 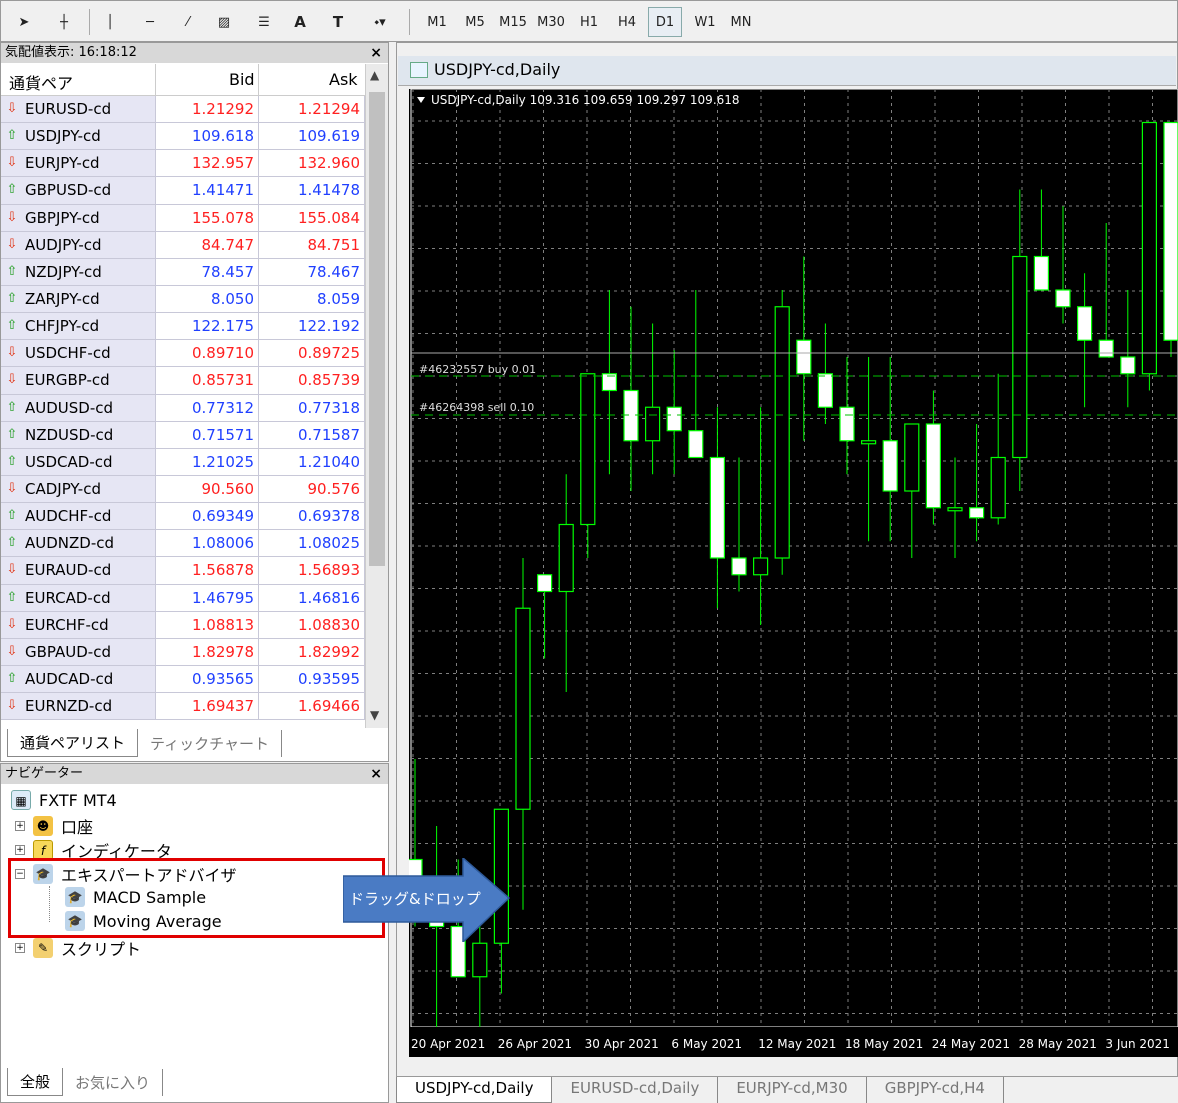 I want to click on horizontal-line-icon: ─, so click(x=150, y=22).